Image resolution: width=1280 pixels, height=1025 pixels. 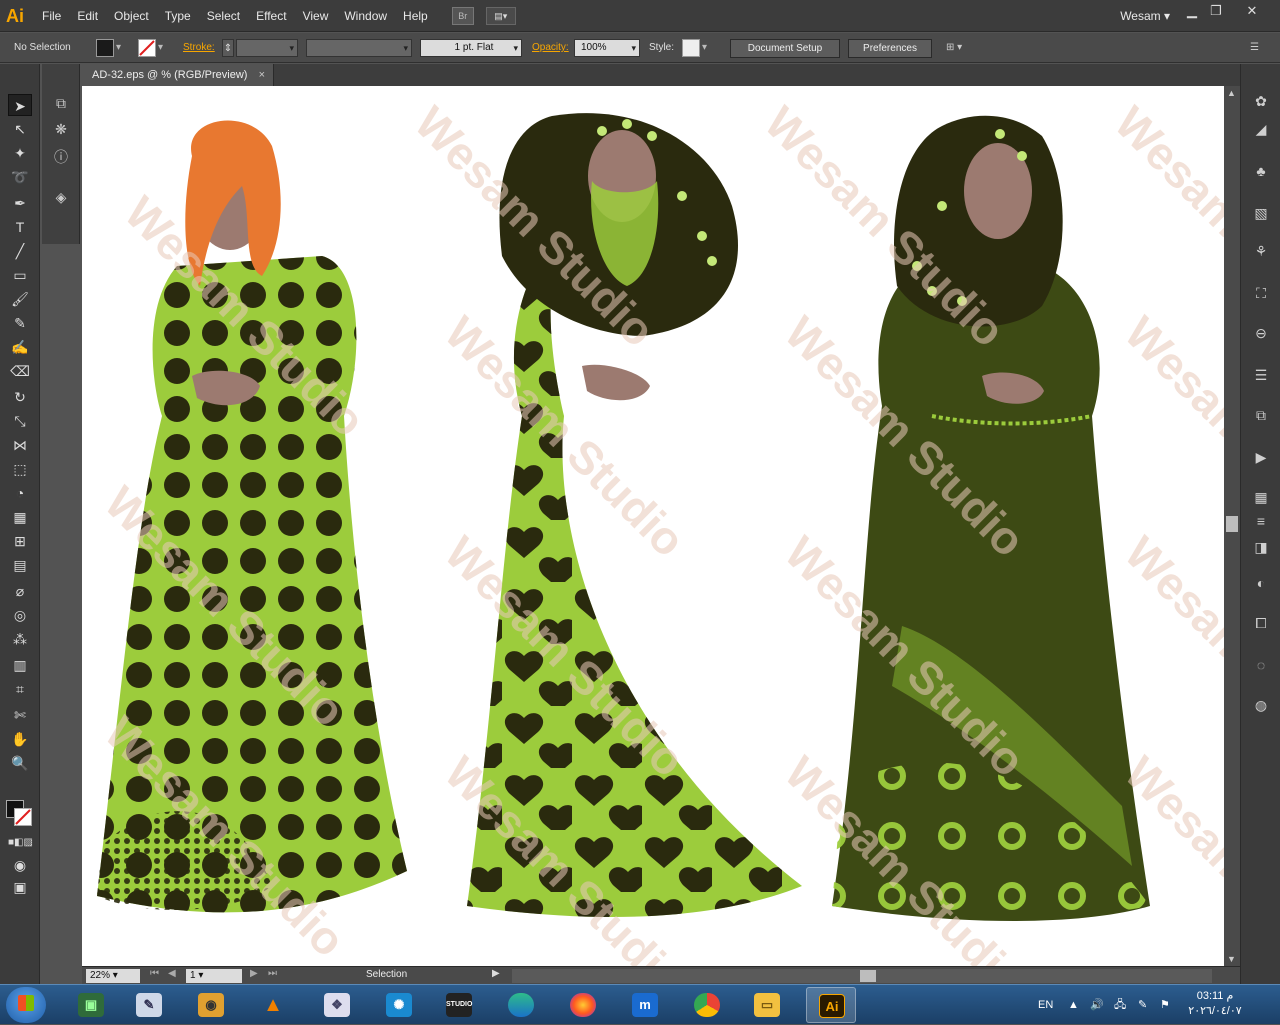 I want to click on pen-tool-icon: ✒, so click(x=20, y=203).